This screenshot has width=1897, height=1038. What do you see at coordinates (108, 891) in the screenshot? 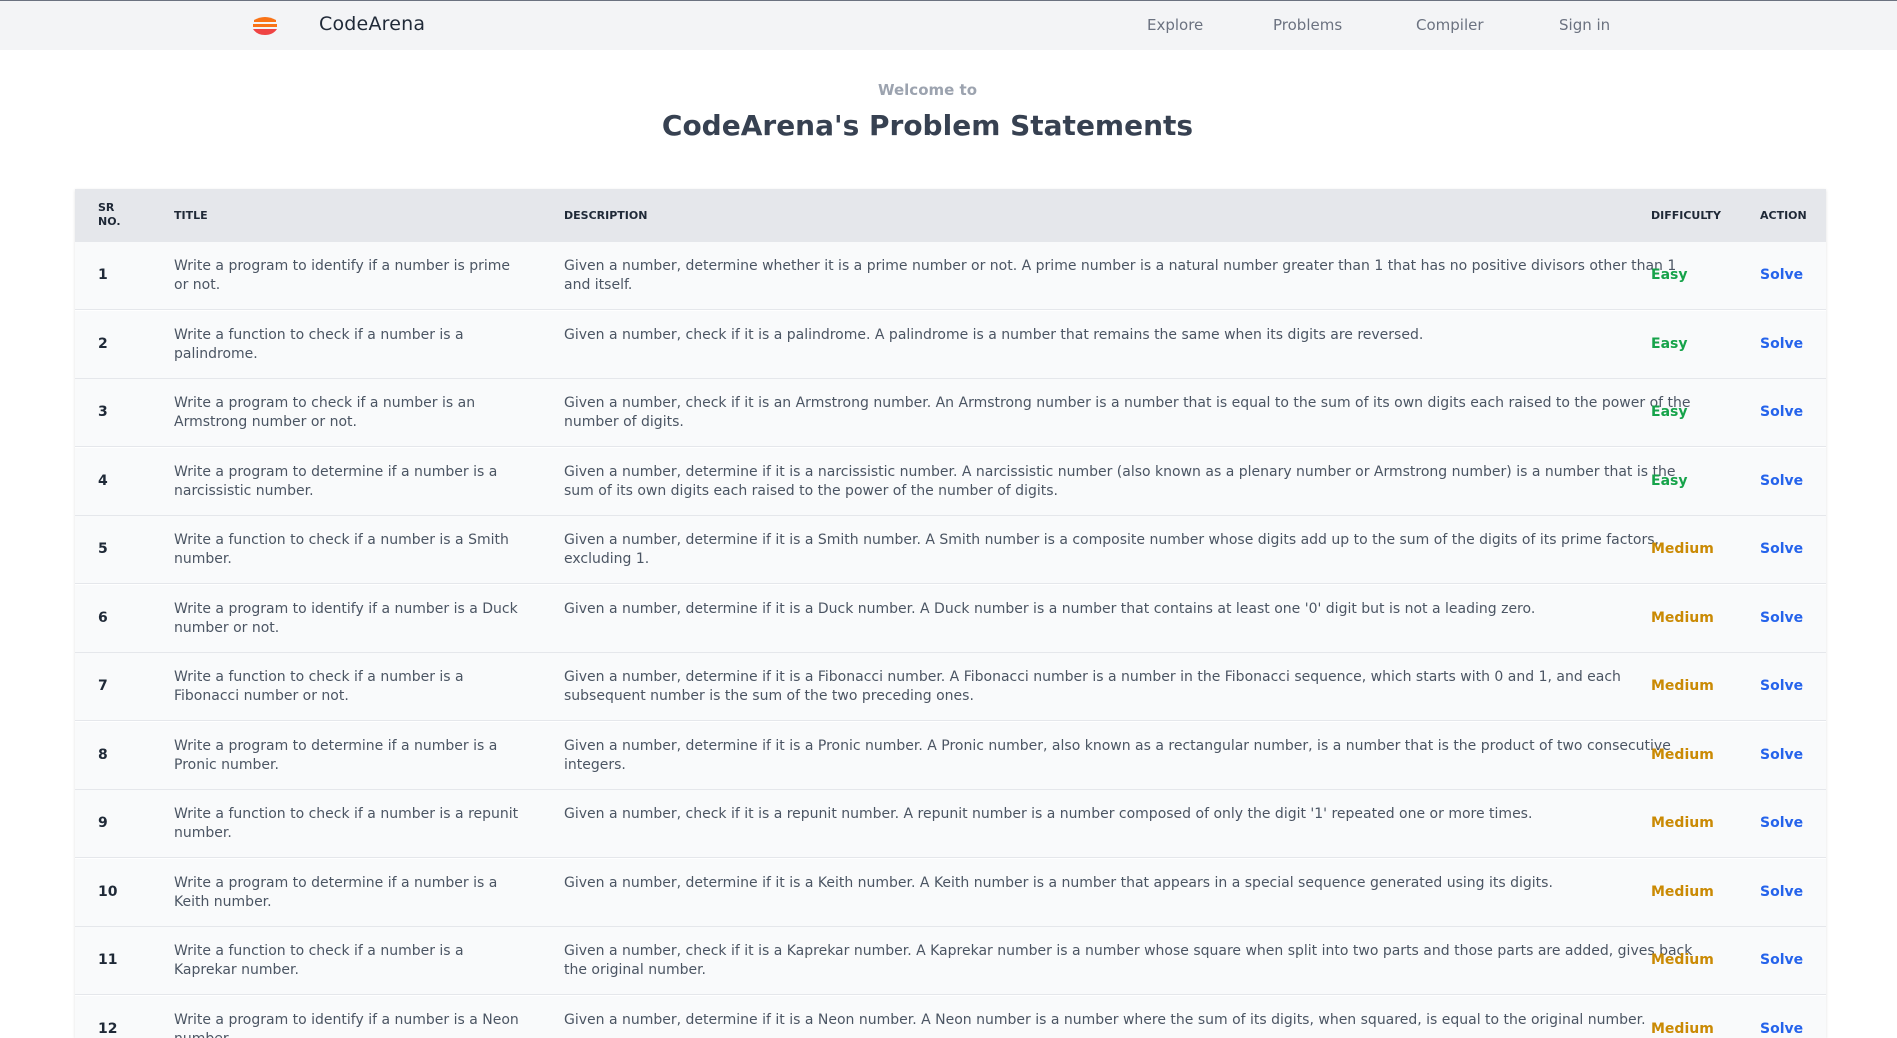
I see `row-sr-no: 10` at bounding box center [108, 891].